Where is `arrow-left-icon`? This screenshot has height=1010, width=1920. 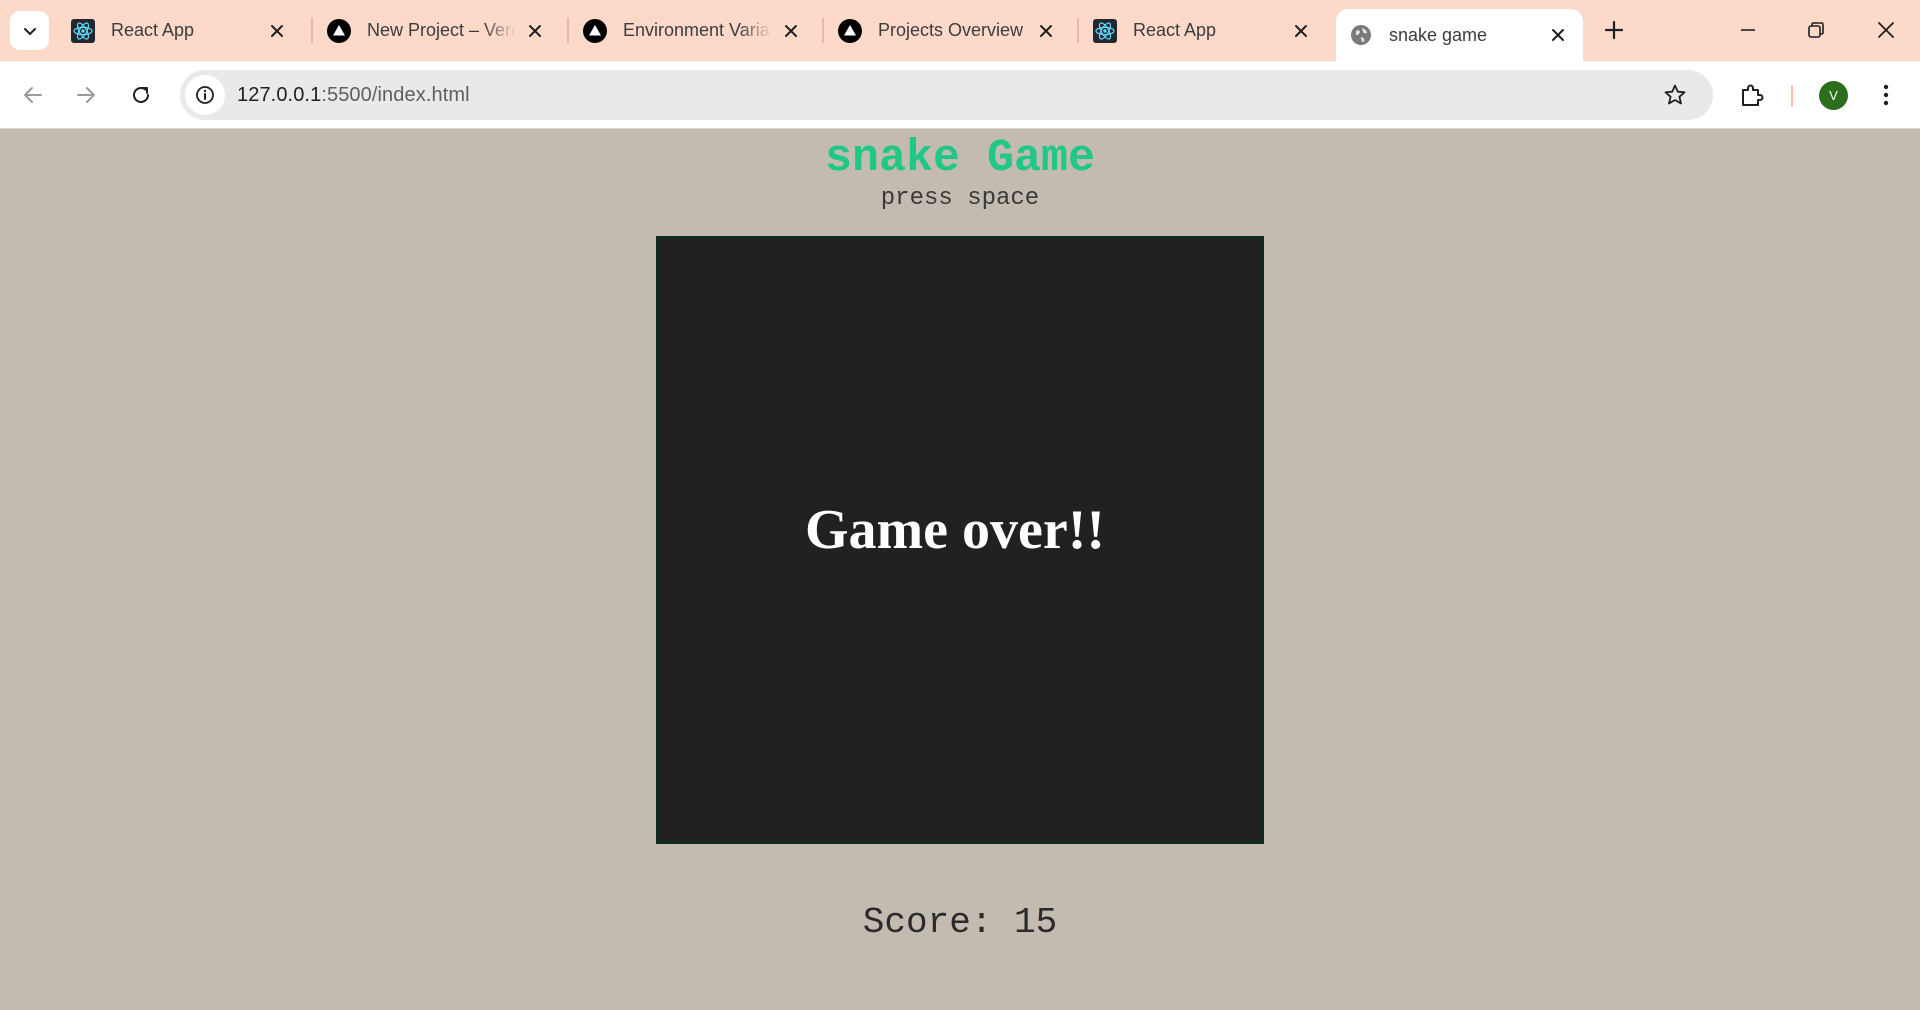
arrow-left-icon is located at coordinates (33, 95).